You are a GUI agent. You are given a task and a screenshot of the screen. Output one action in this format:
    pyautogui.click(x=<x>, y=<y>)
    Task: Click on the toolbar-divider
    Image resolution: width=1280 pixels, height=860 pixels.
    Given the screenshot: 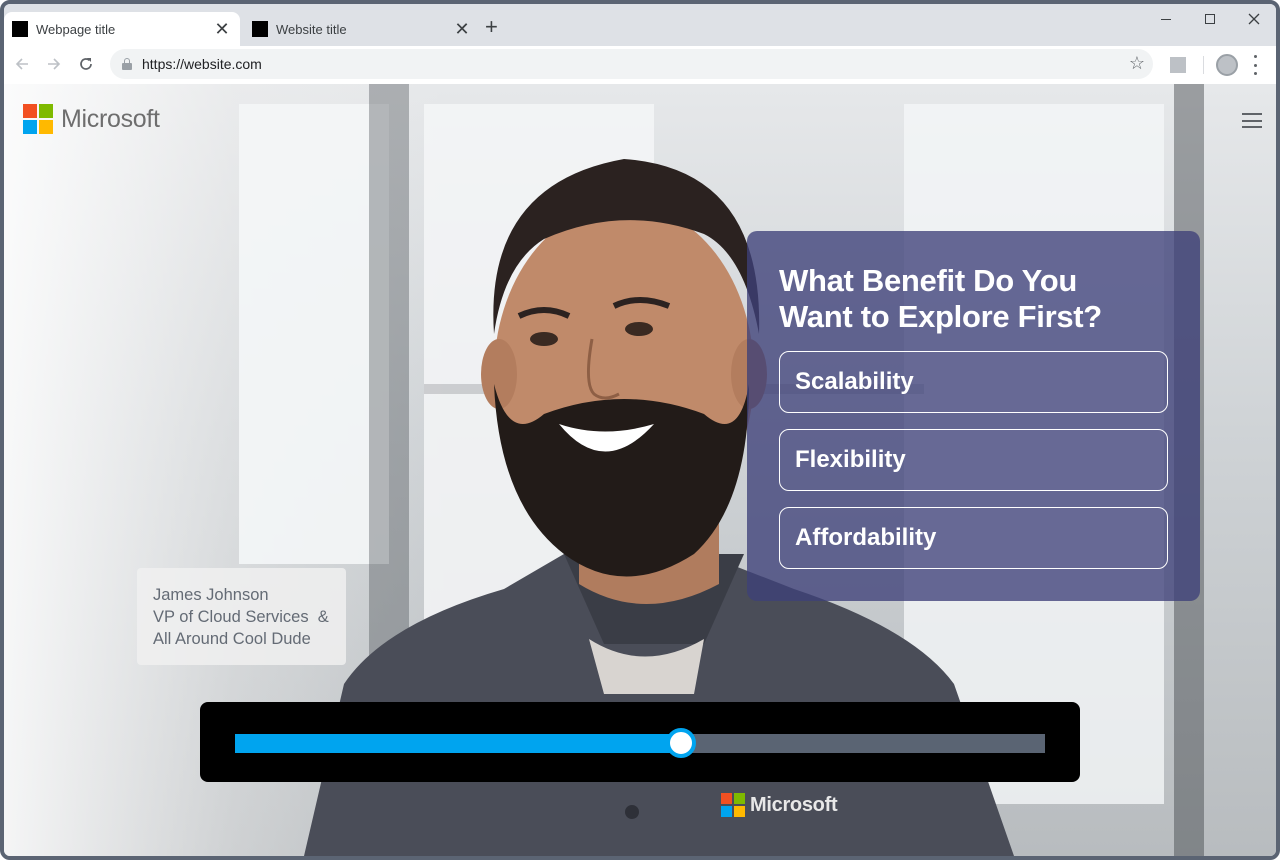 What is the action you would take?
    pyautogui.click(x=1203, y=65)
    